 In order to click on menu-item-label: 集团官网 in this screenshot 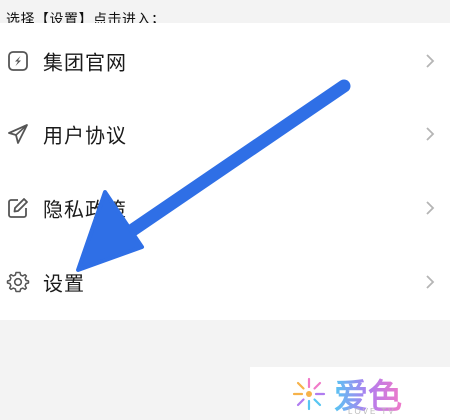, I will do `click(85, 62)`.